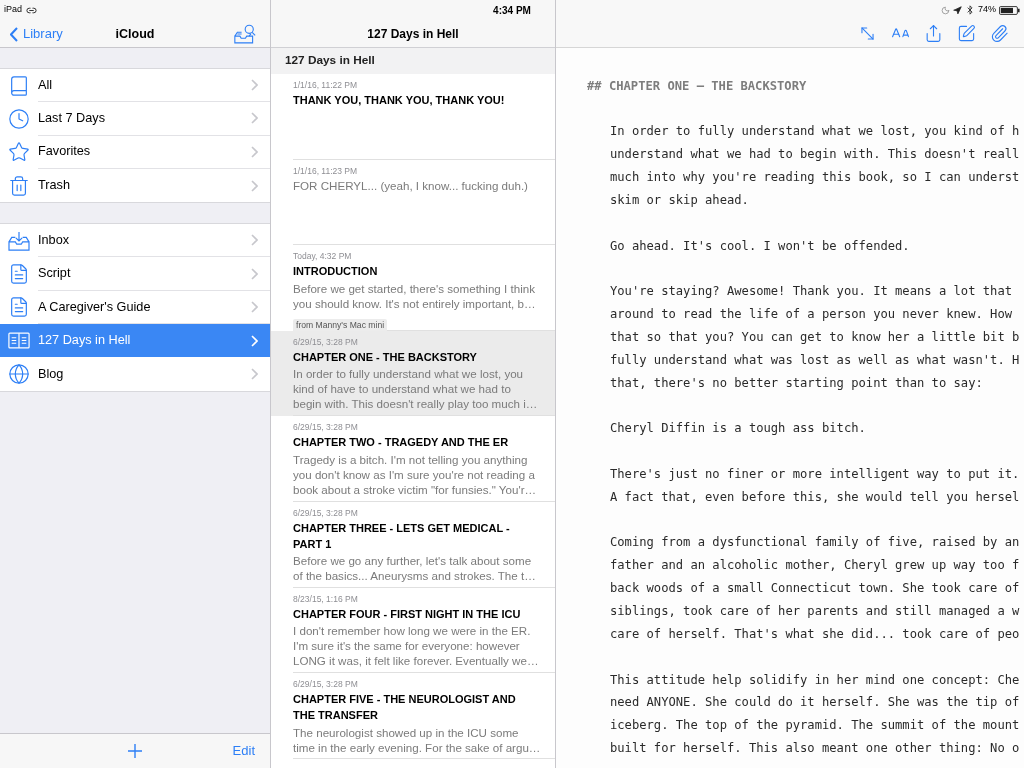 The height and width of the screenshot is (768, 1024). What do you see at coordinates (986, 10) in the screenshot?
I see `battery-percent: 74%` at bounding box center [986, 10].